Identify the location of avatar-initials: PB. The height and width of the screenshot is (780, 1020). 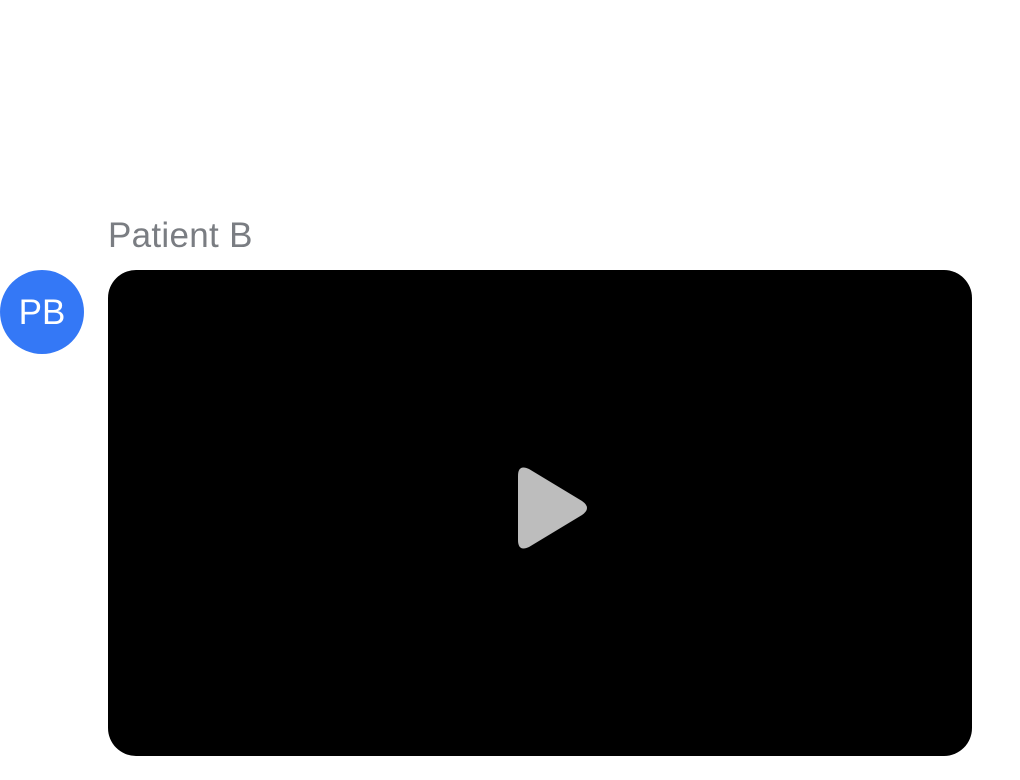
(42, 312).